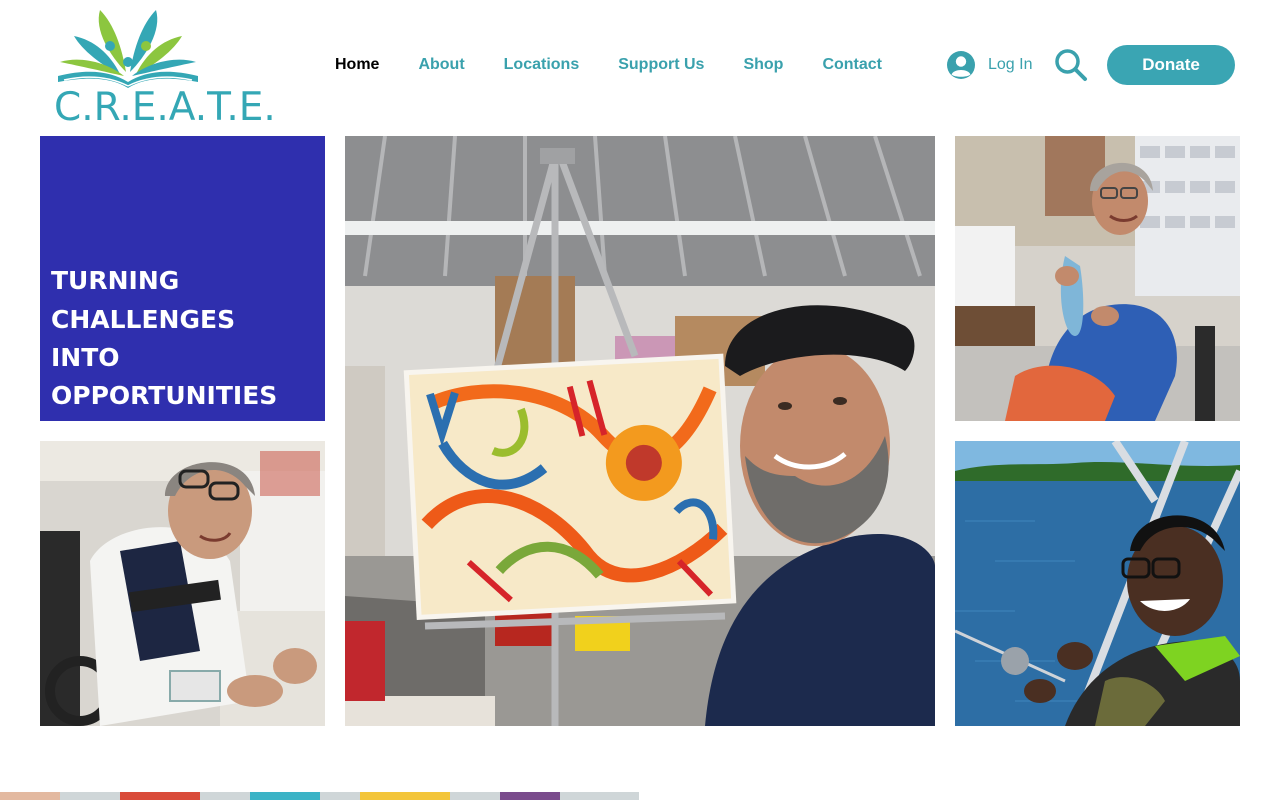 This screenshot has width=1280, height=800. Describe the element at coordinates (1171, 65) in the screenshot. I see `donate-button: Donate` at that location.